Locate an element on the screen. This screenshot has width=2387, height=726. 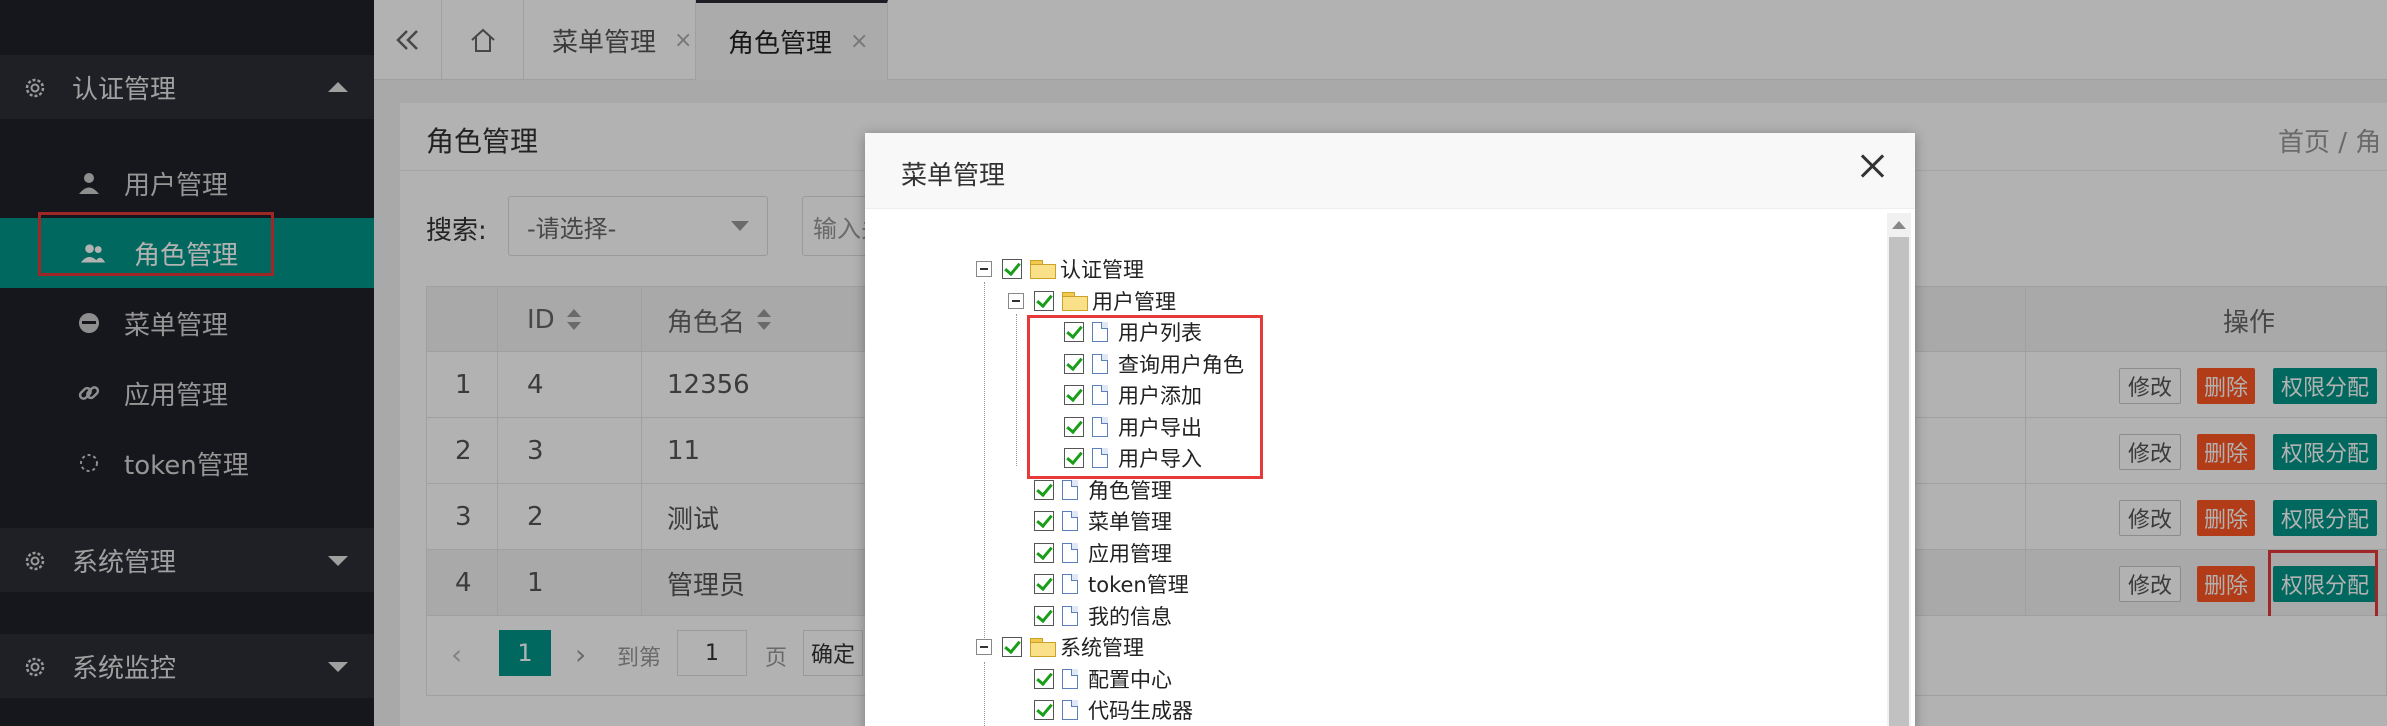
scroll-up-arrow is located at coordinates (1899, 225).